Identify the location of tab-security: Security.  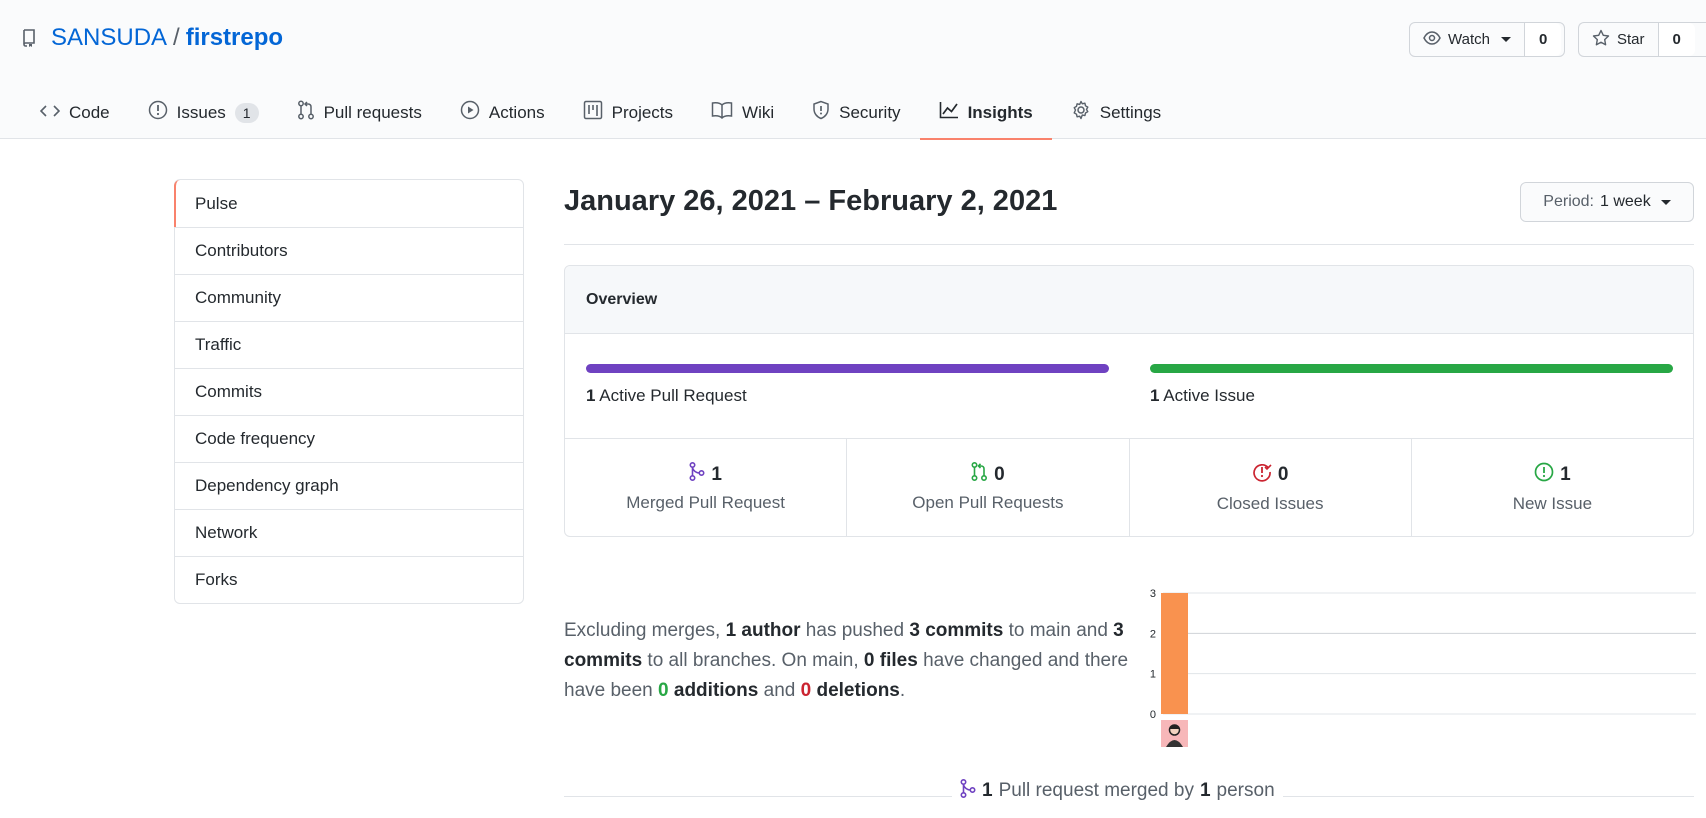
(856, 112).